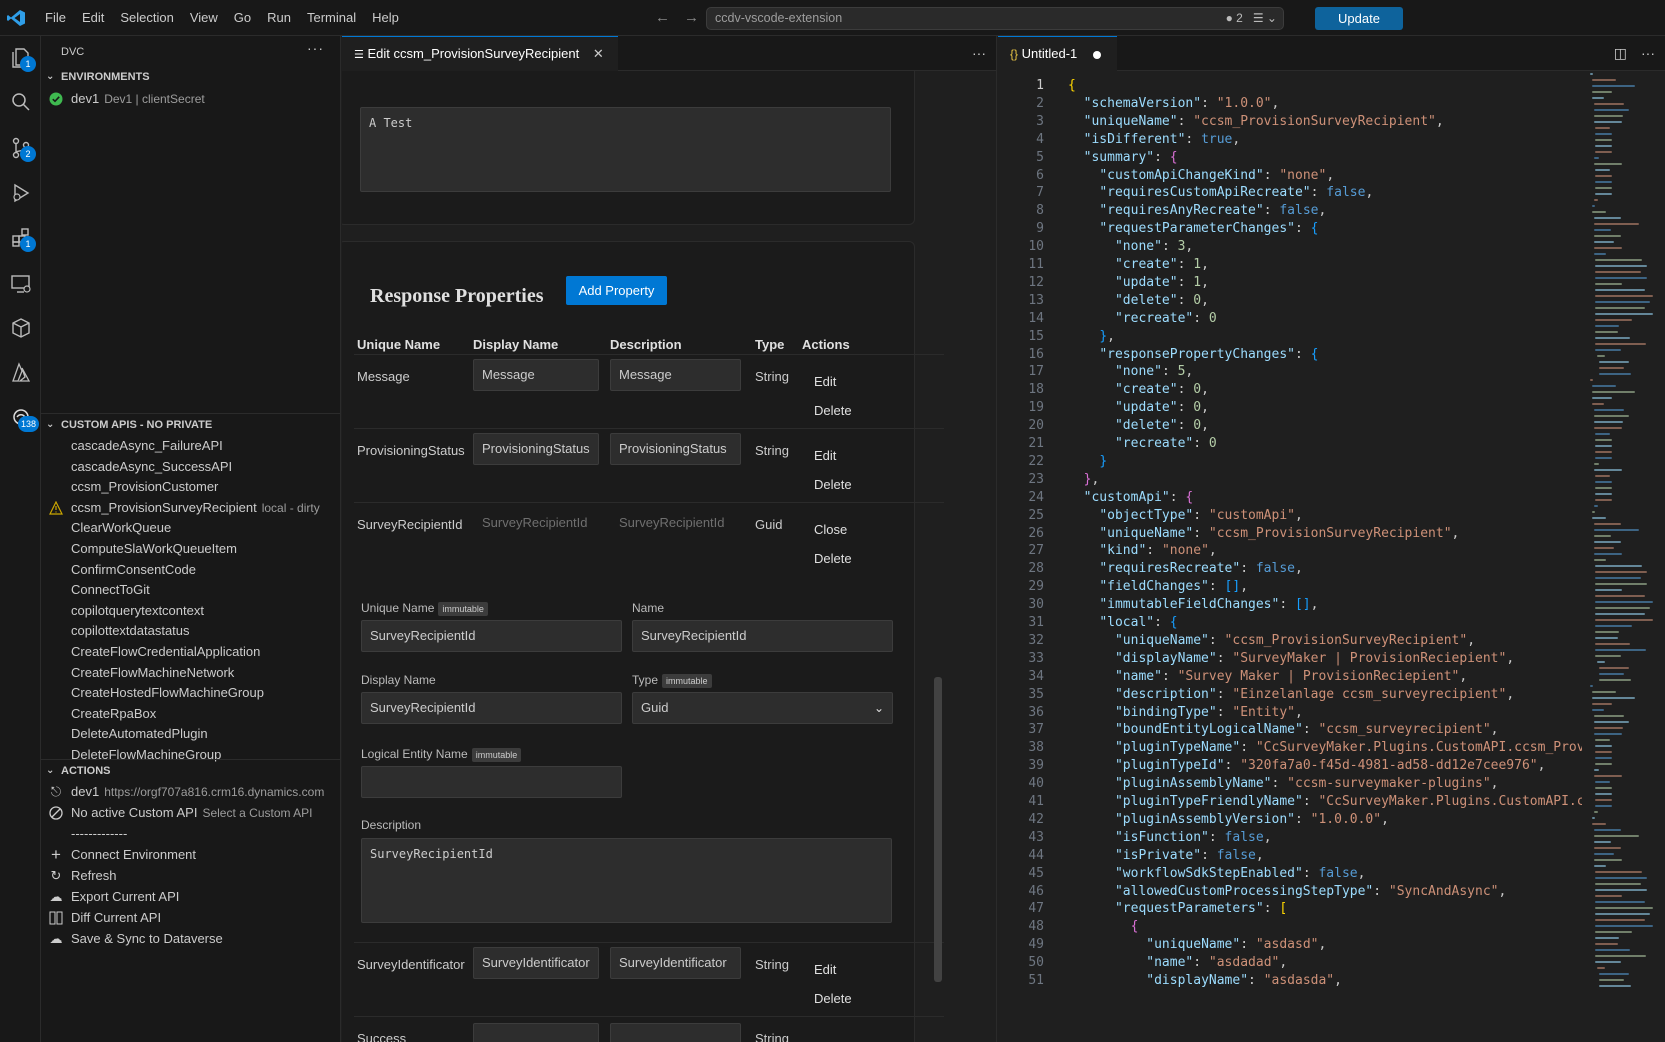  I want to click on row-display-name-input: ProvisioningStatus, so click(536, 449).